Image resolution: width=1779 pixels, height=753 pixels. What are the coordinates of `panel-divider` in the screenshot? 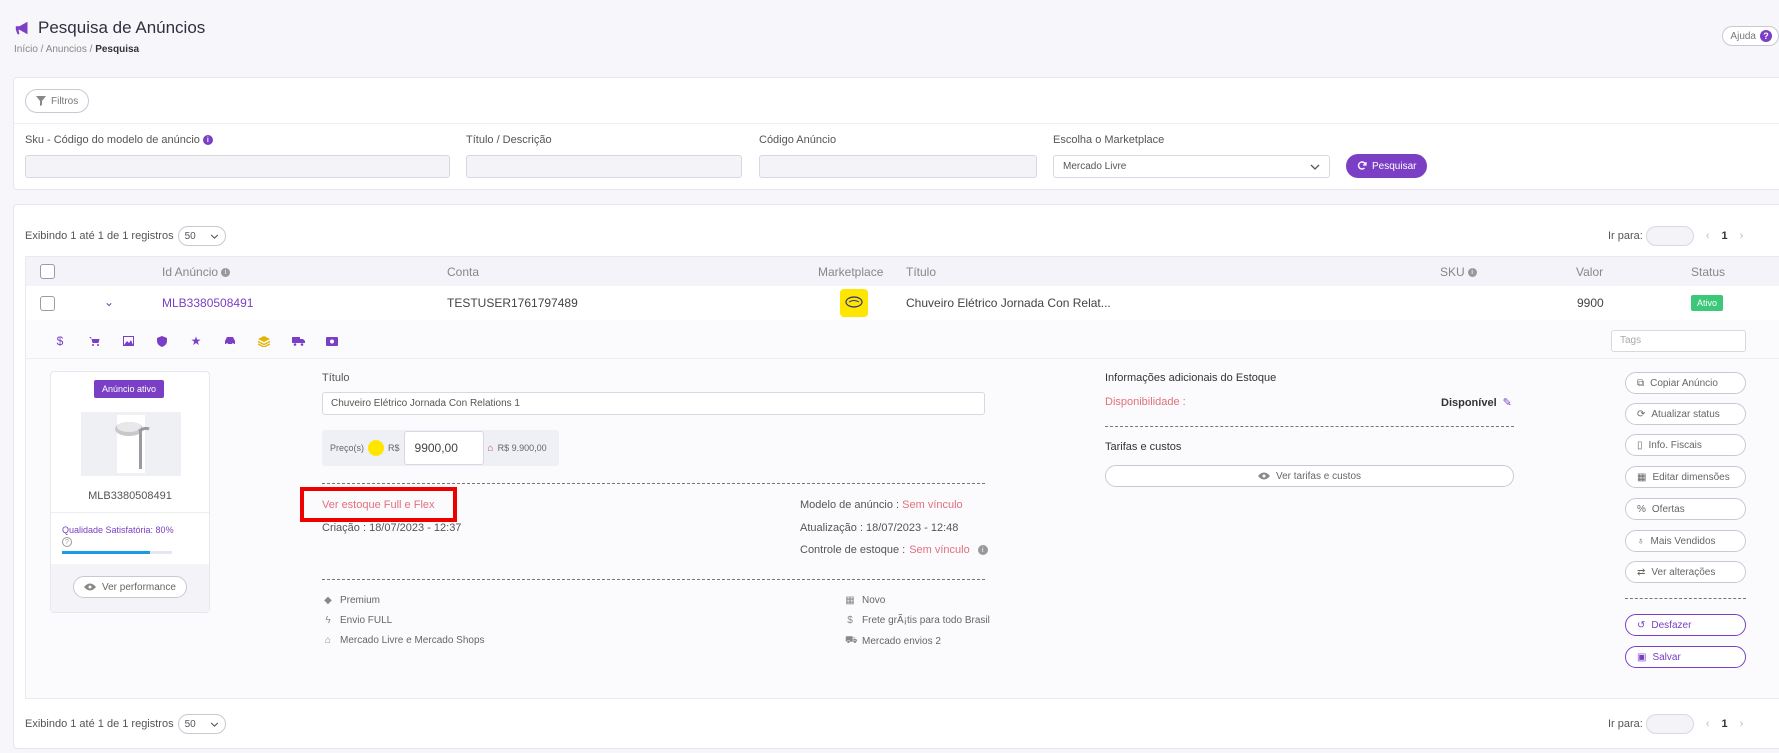 It's located at (130, 512).